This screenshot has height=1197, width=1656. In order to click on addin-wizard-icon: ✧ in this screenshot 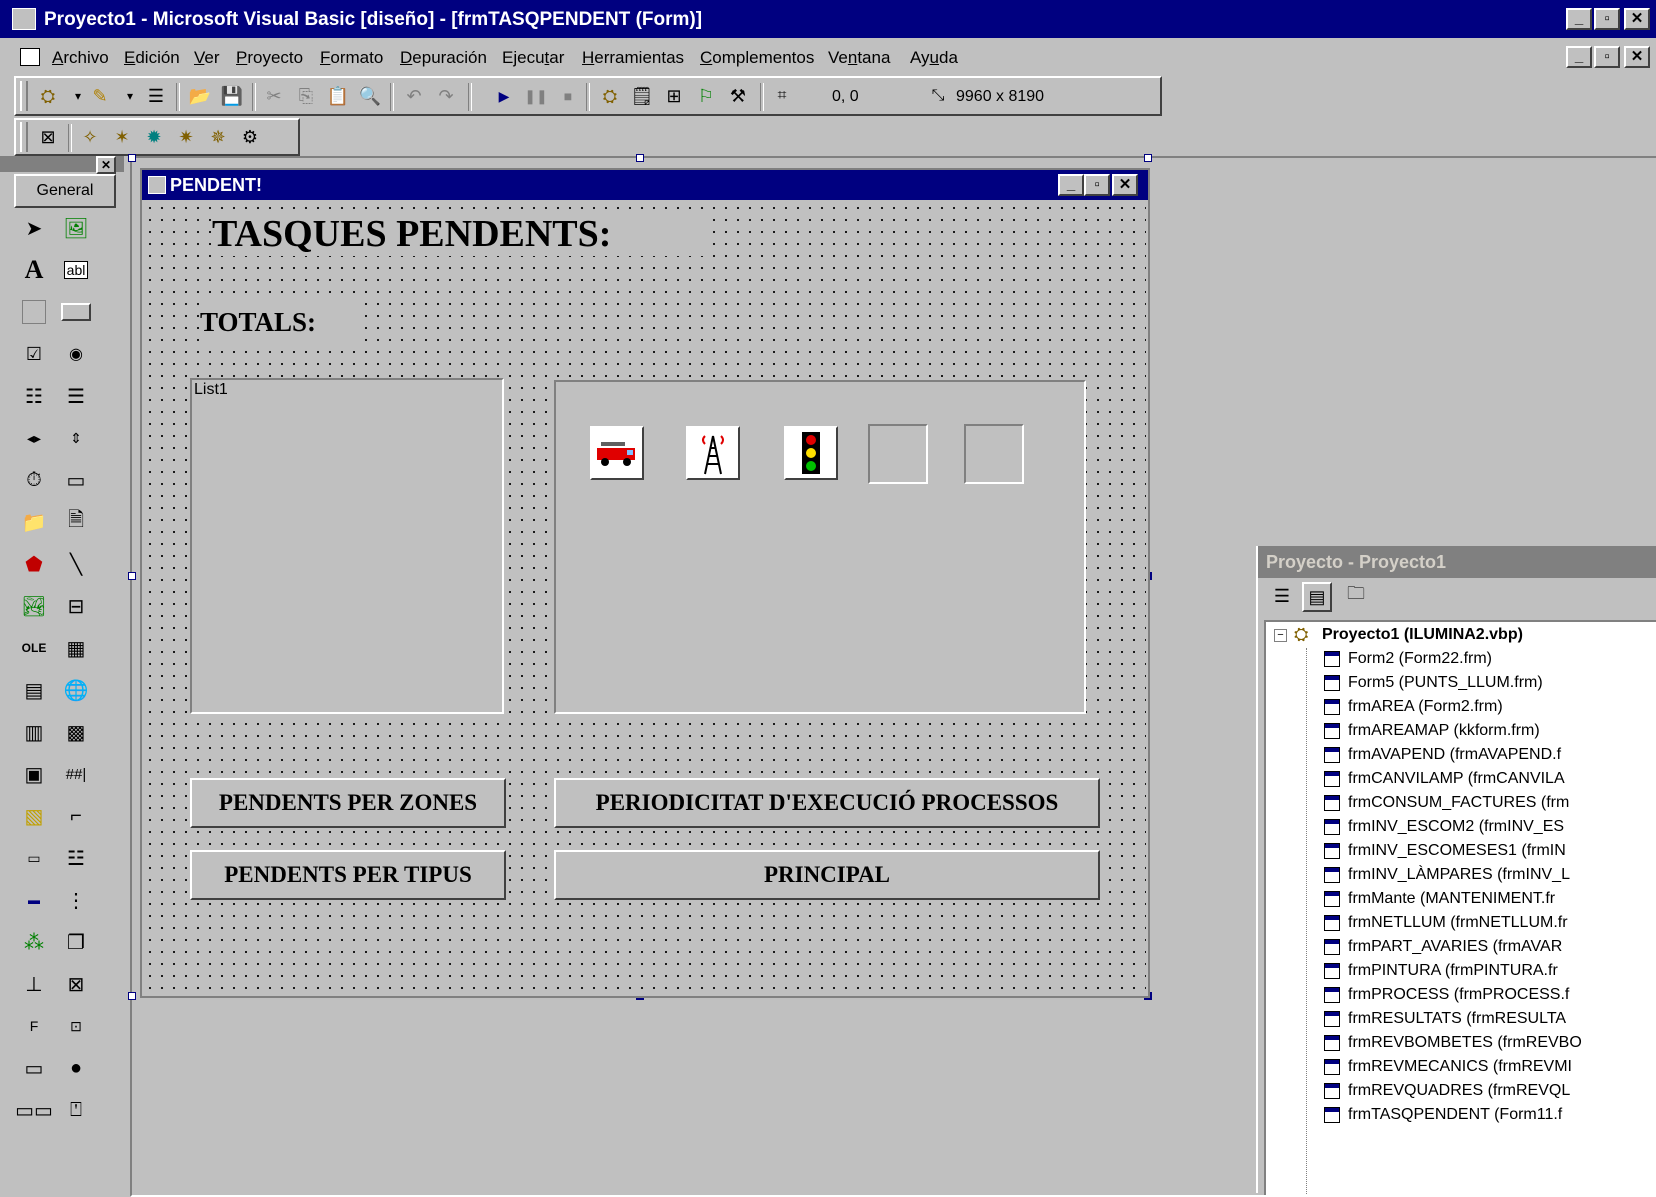, I will do `click(90, 137)`.